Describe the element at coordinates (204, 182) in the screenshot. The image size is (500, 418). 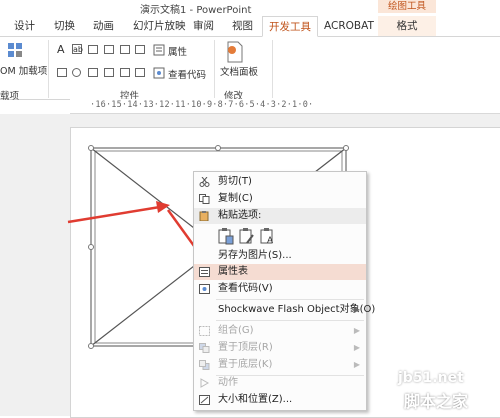
I see `scissors-icon` at that location.